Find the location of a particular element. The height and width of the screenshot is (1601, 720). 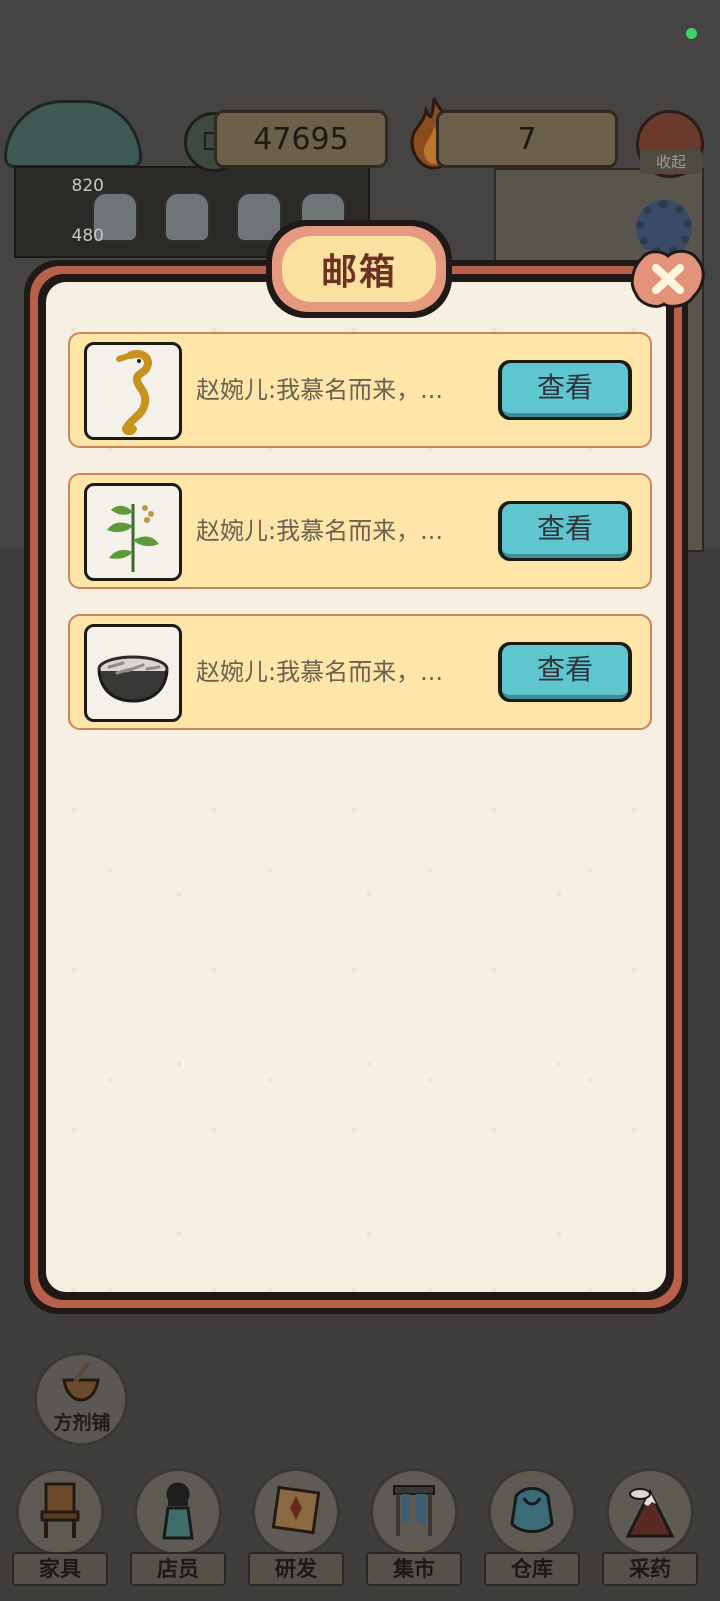

nav-research: 研发 is located at coordinates (296, 1531).